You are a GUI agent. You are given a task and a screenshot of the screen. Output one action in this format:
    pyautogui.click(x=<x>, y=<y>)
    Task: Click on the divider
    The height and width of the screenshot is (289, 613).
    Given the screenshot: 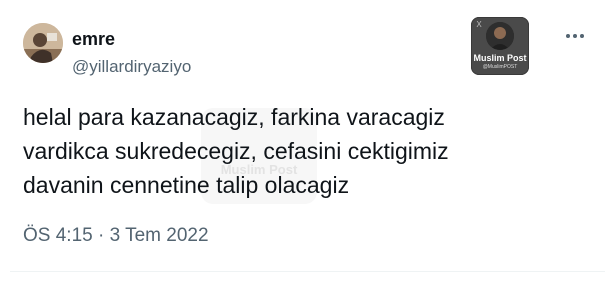 What is the action you would take?
    pyautogui.click(x=307, y=271)
    